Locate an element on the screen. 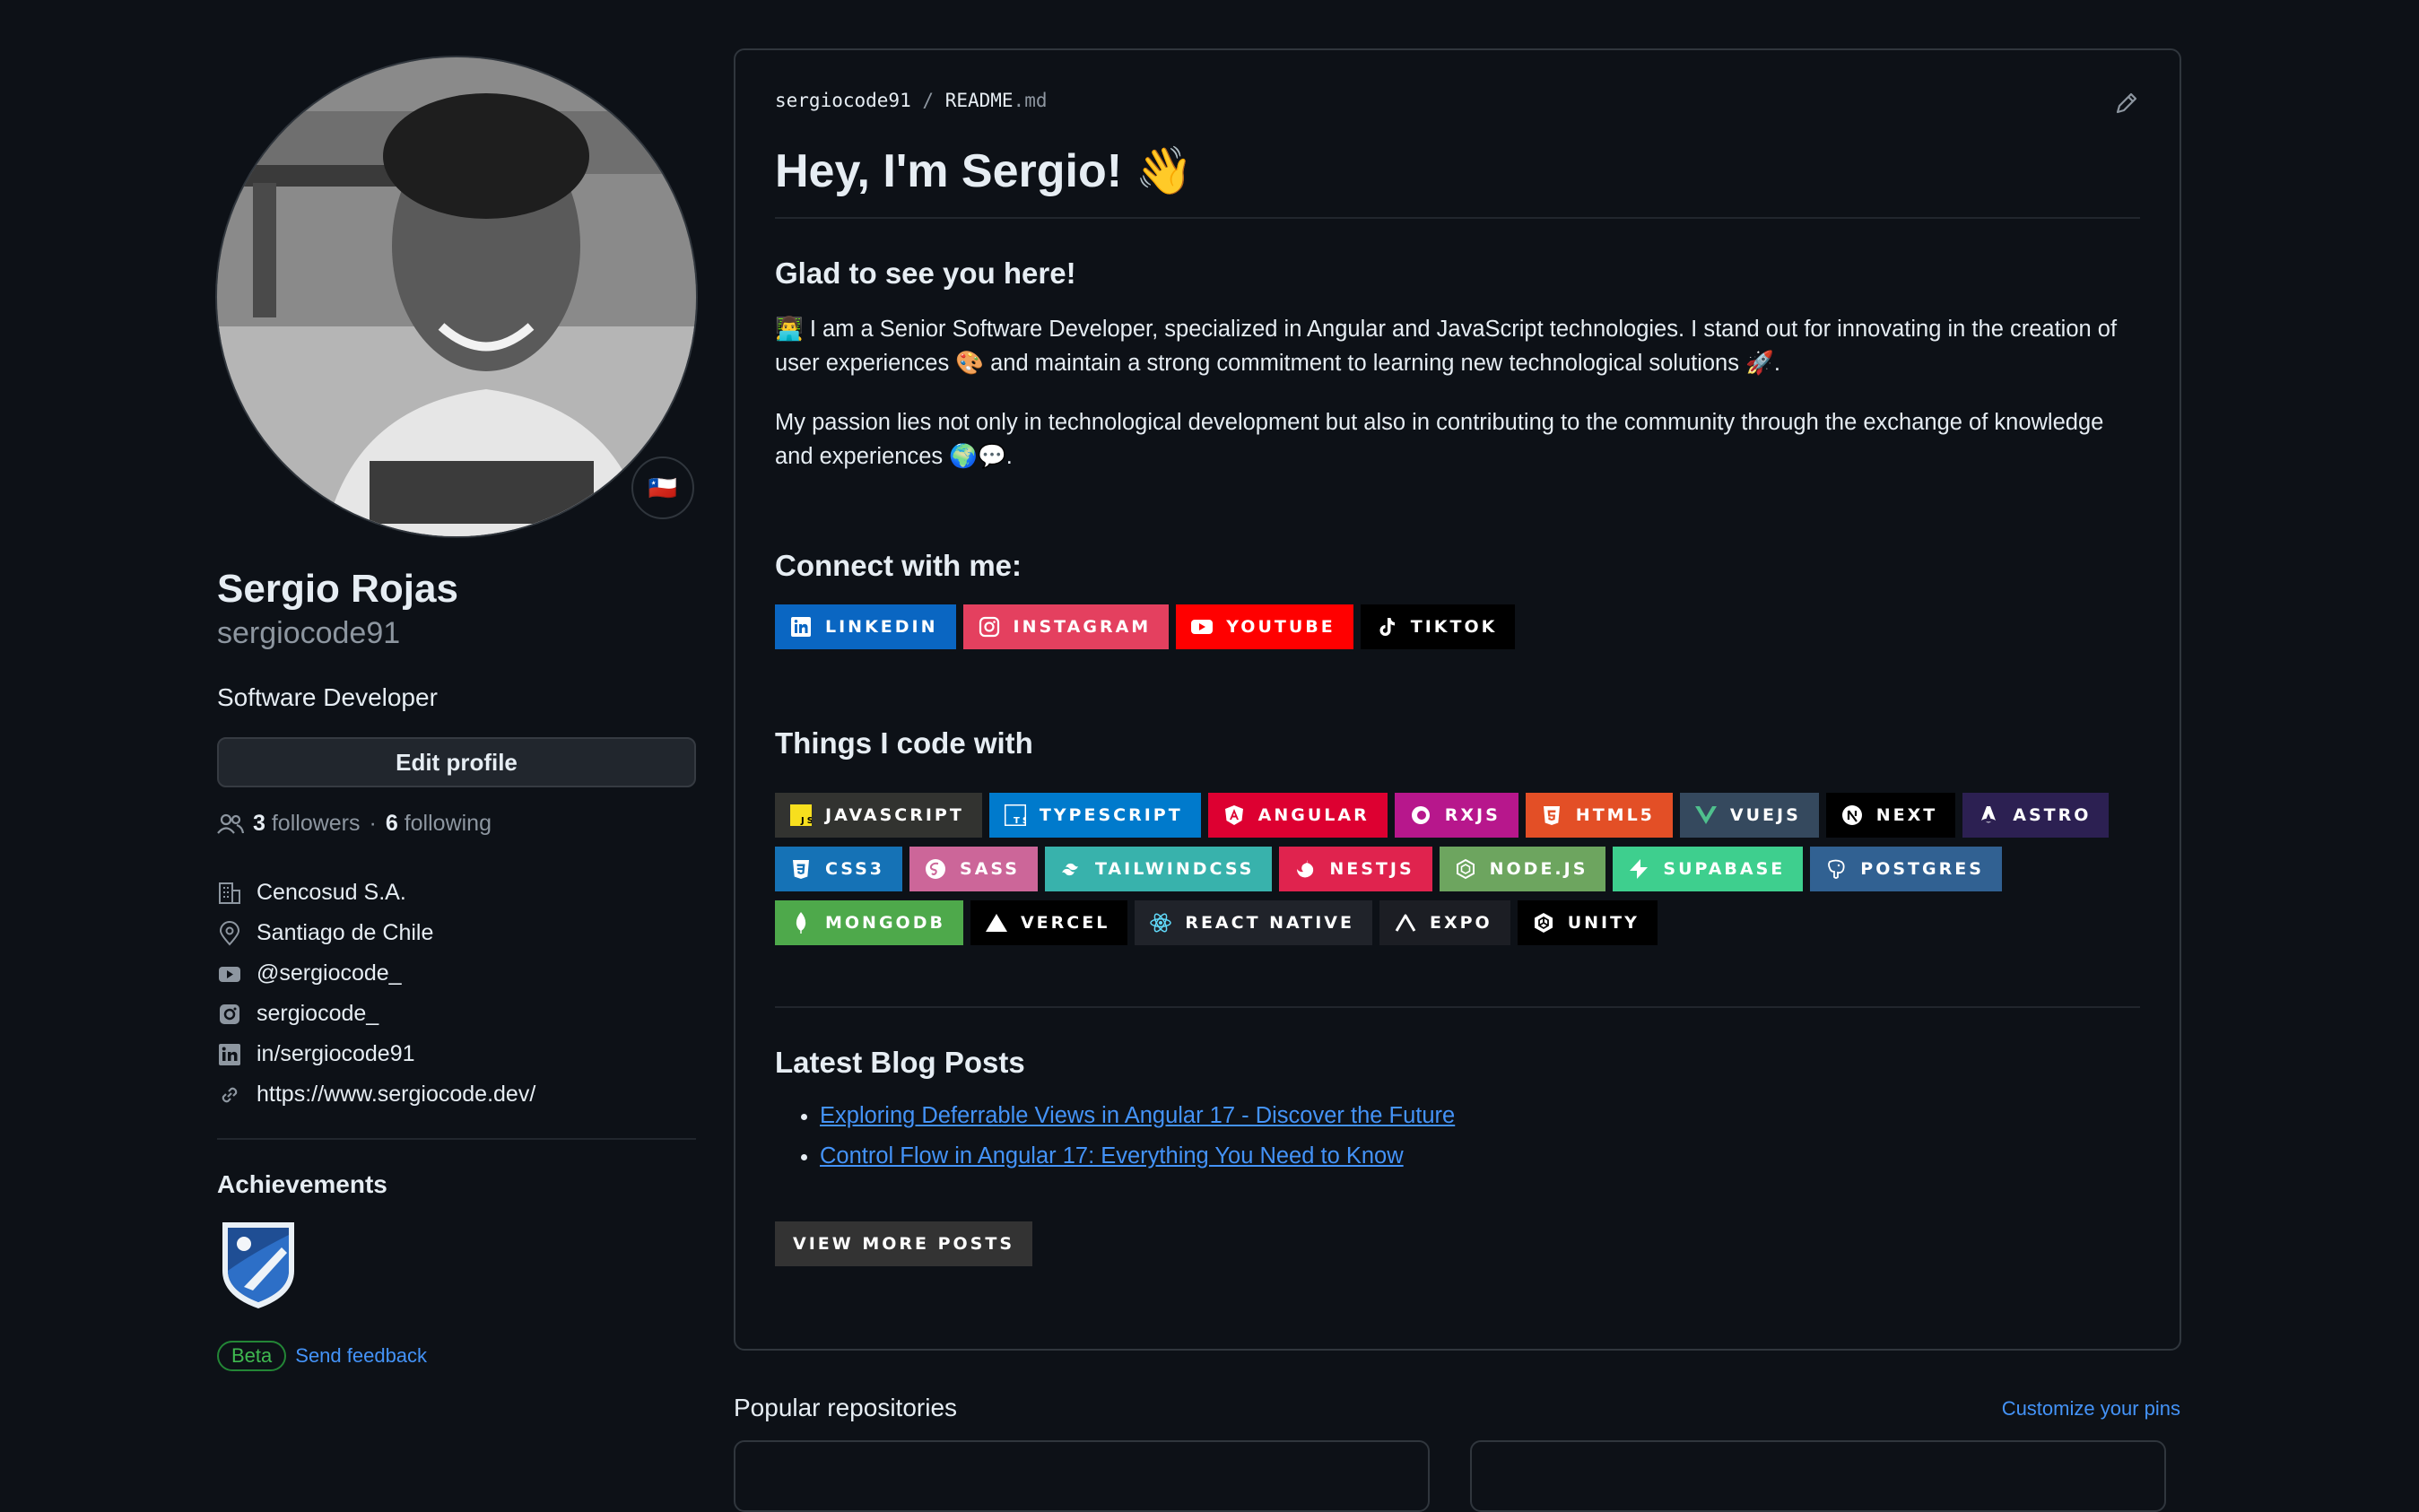 This screenshot has width=2419, height=1512. postgresql-icon is located at coordinates (1836, 869).